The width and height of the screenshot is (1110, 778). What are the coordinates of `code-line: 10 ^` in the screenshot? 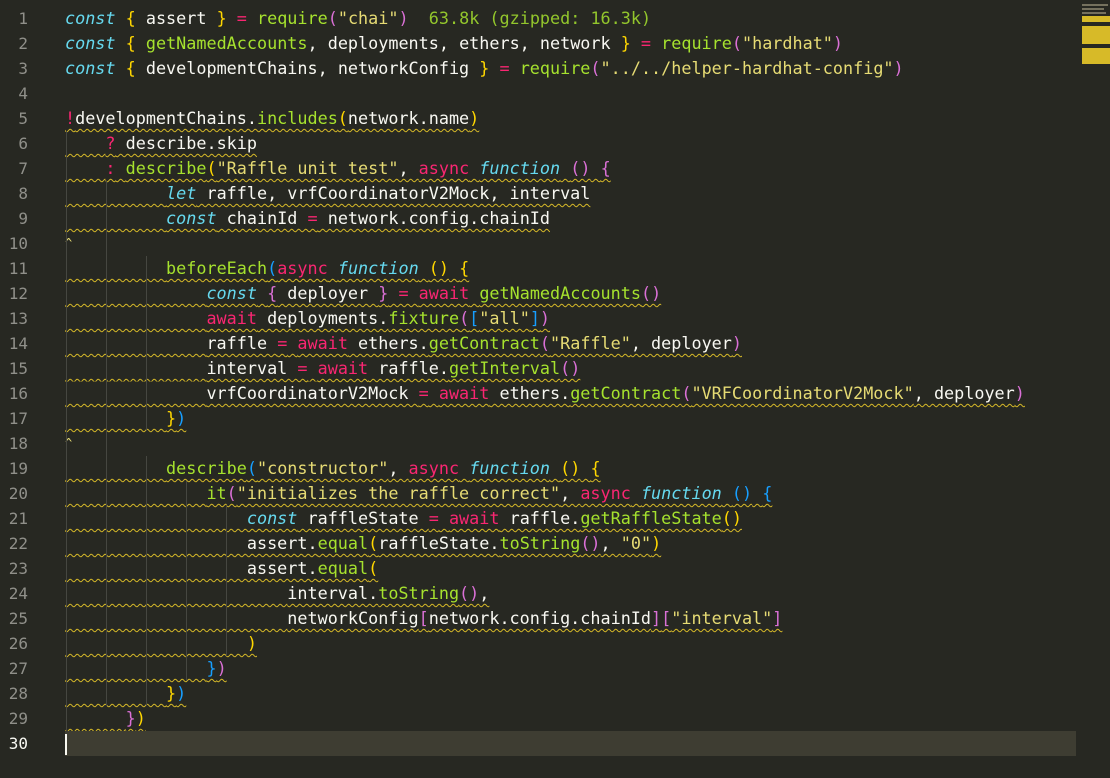 It's located at (555, 243).